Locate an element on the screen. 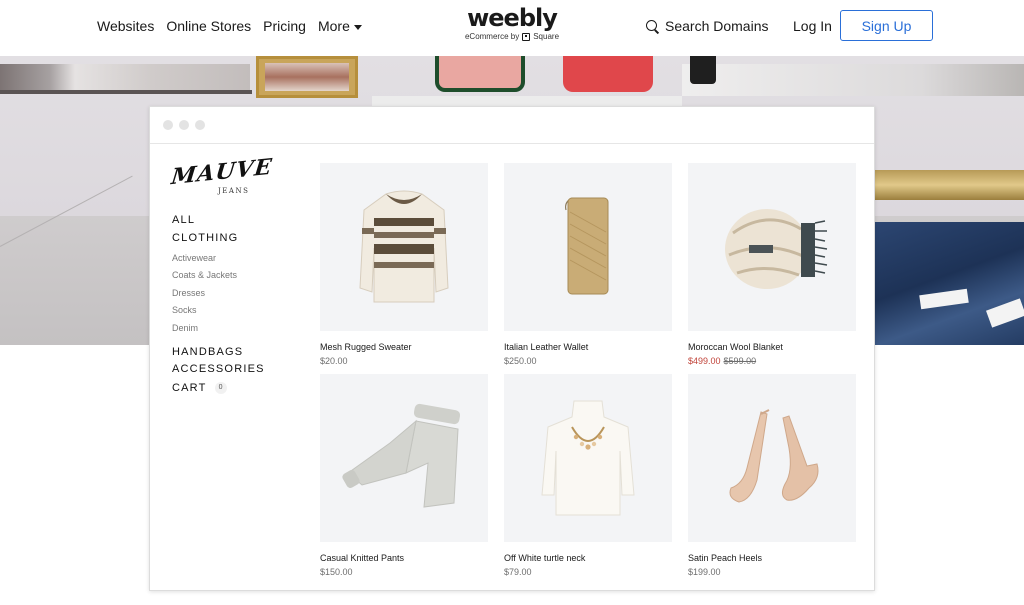 The width and height of the screenshot is (1024, 605). cart-count-badge: 0 is located at coordinates (220, 388).